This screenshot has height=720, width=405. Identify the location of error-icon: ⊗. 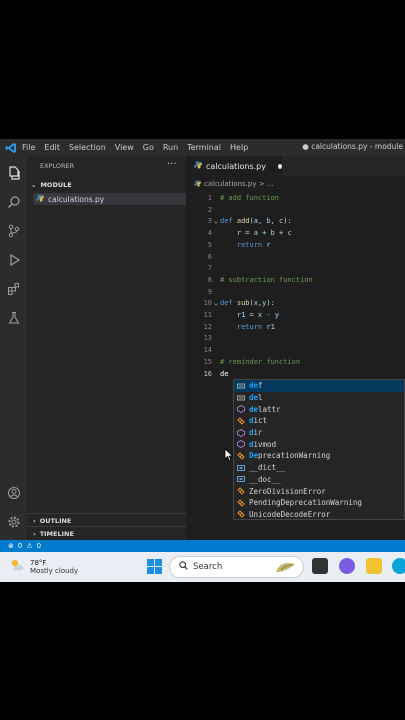
(11, 546).